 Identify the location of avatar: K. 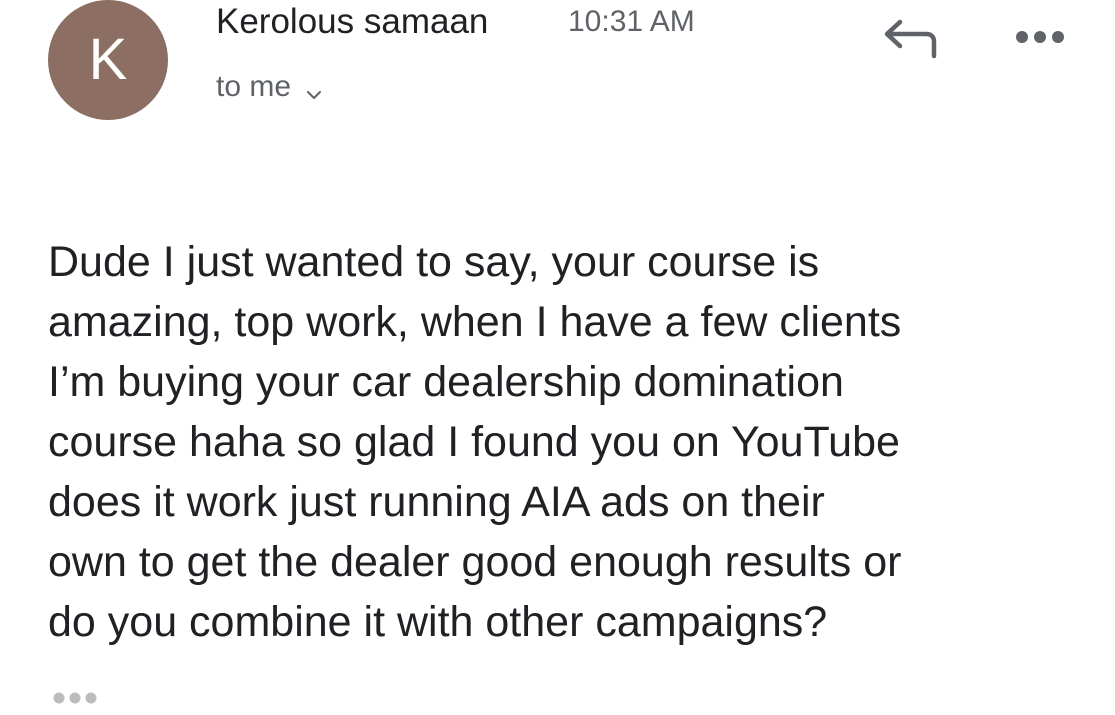
(108, 60).